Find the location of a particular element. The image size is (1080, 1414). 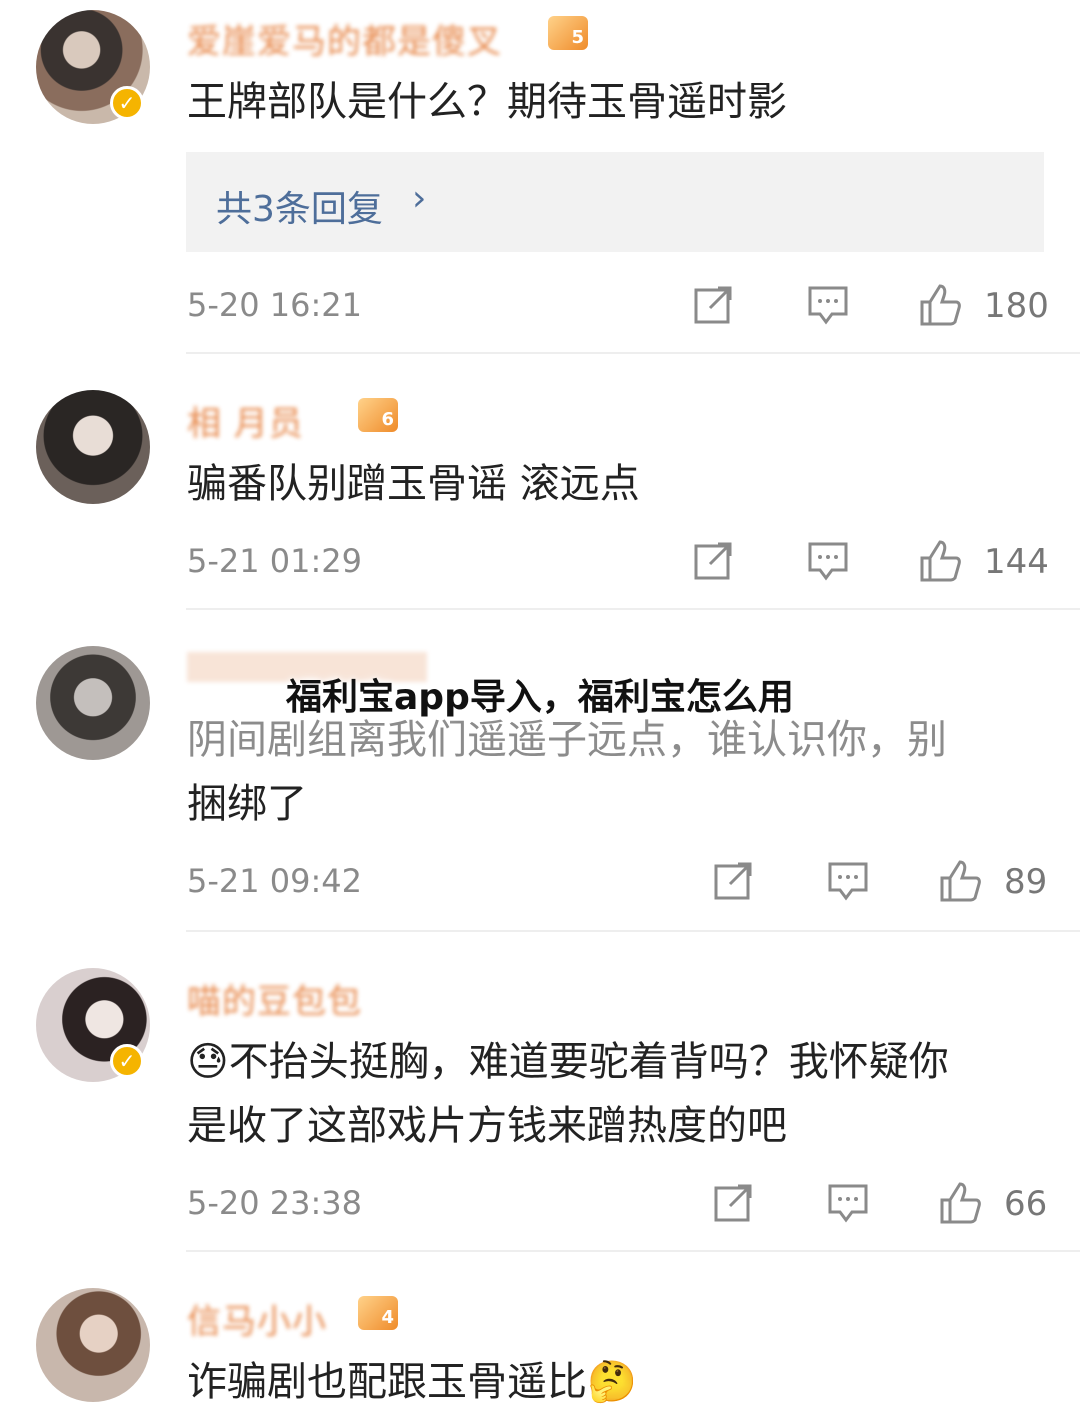

timestamp: 5-21 01:29 is located at coordinates (275, 561).